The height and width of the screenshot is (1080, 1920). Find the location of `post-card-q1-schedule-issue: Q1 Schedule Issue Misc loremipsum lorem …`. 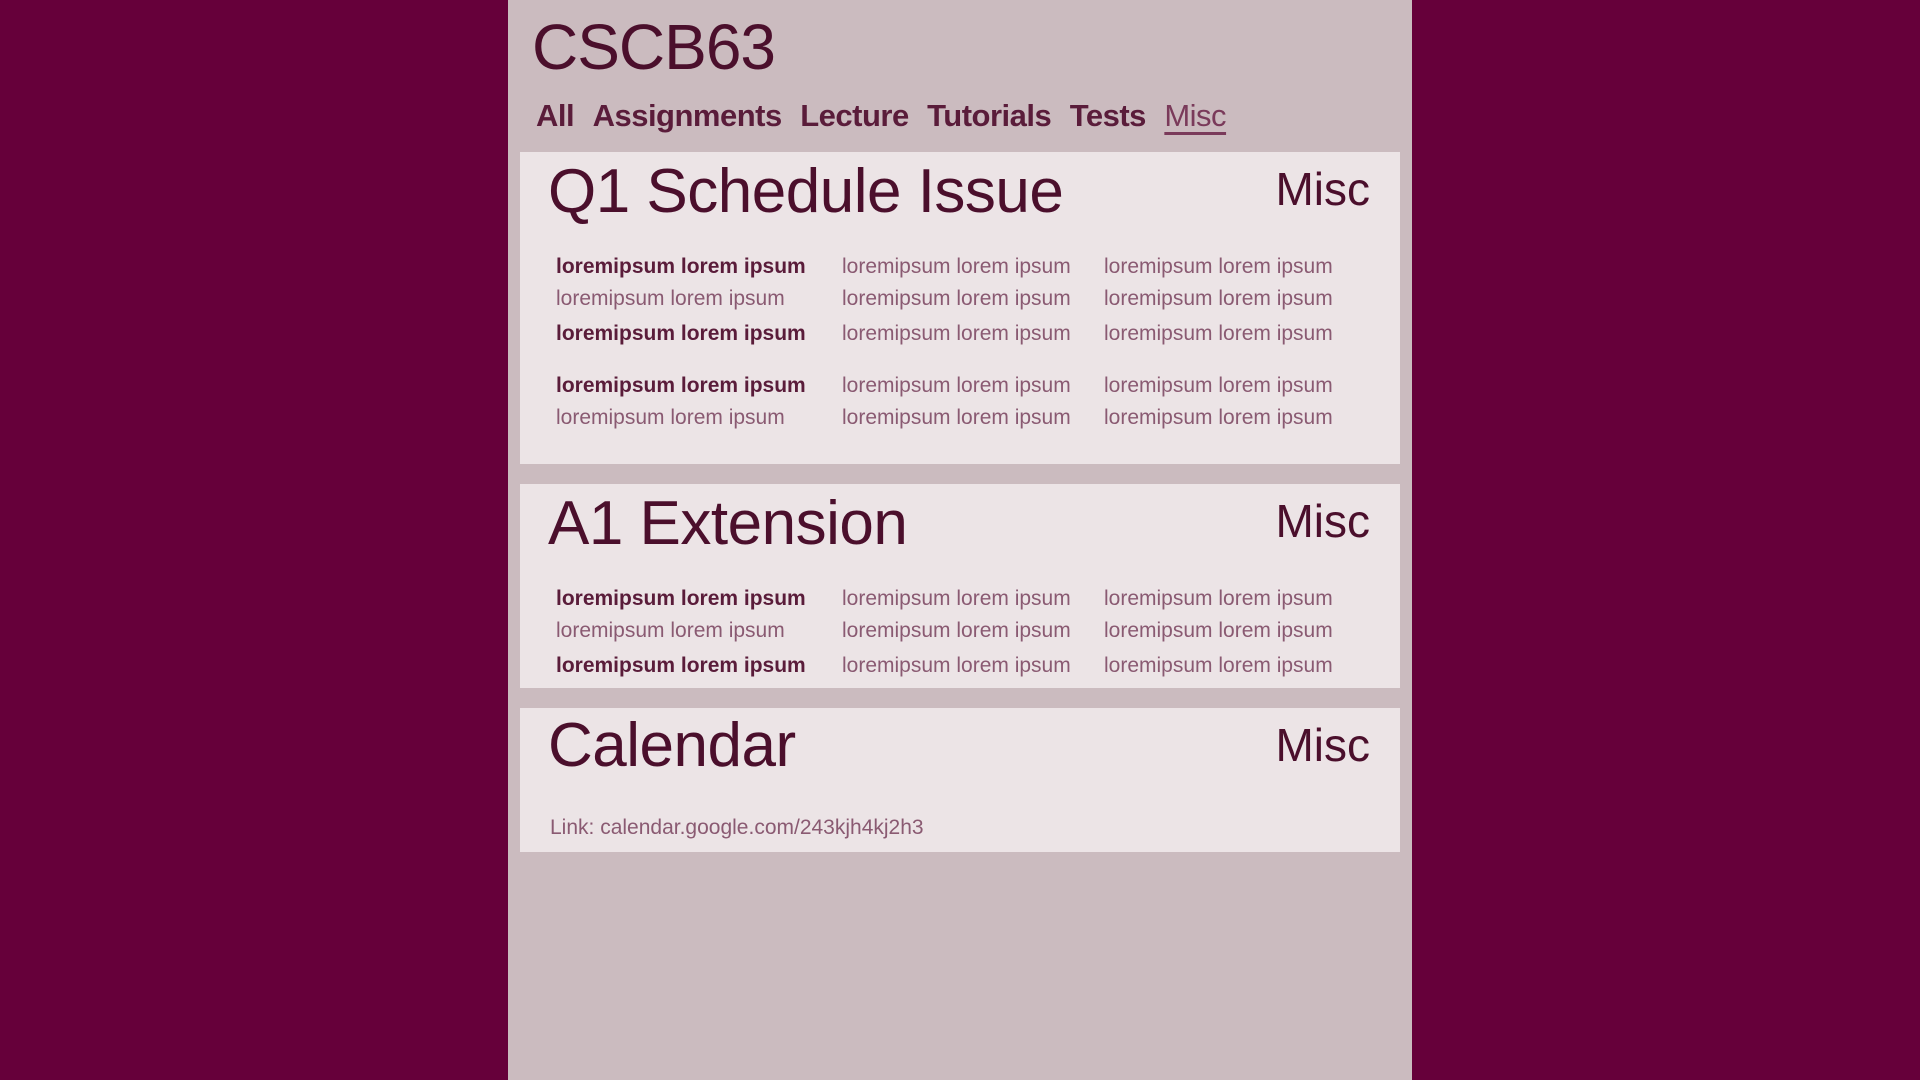

post-card-q1-schedule-issue: Q1 Schedule Issue Misc loremipsum lorem … is located at coordinates (960, 308).